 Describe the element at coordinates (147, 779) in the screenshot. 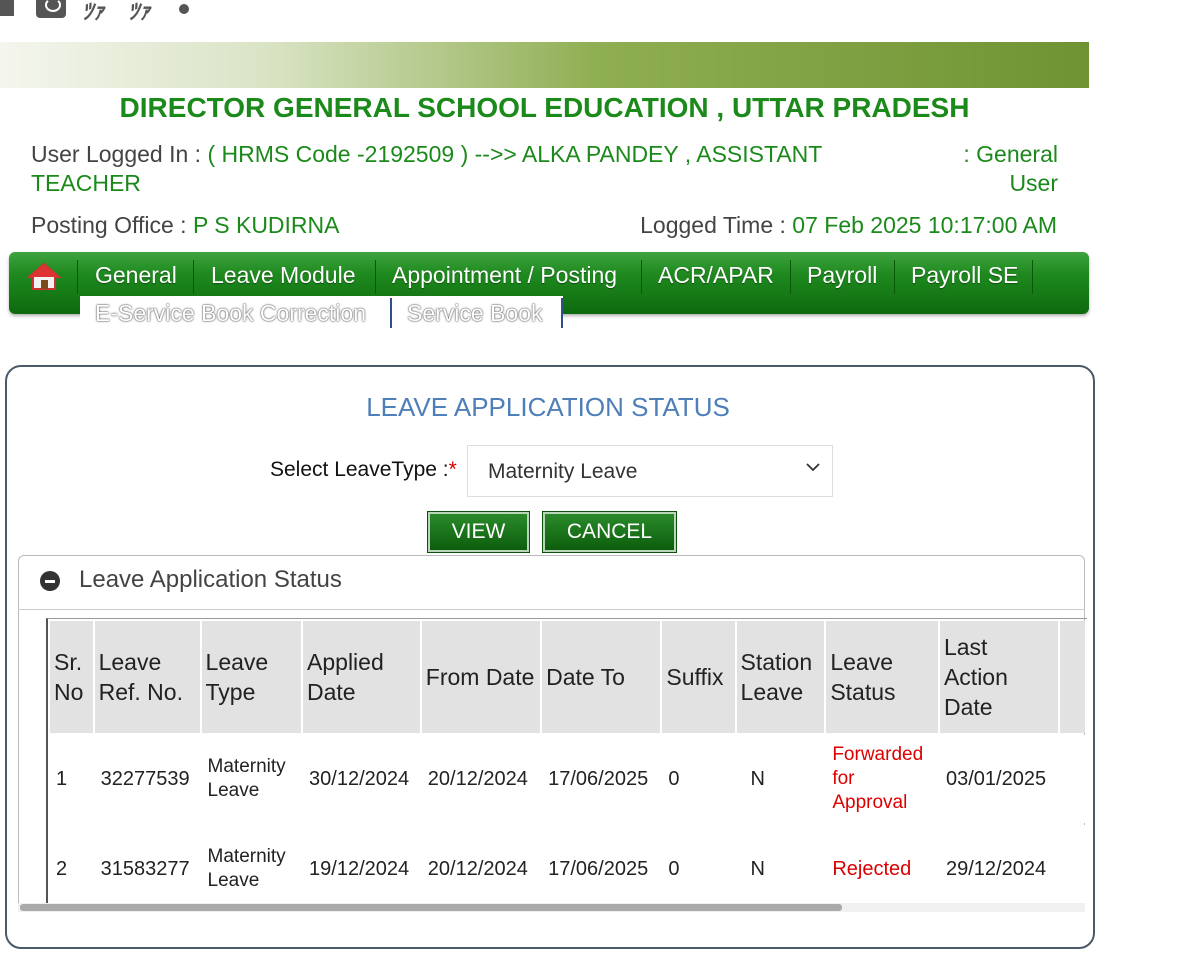

I see `cell-leave-ref-no: 32277539` at that location.